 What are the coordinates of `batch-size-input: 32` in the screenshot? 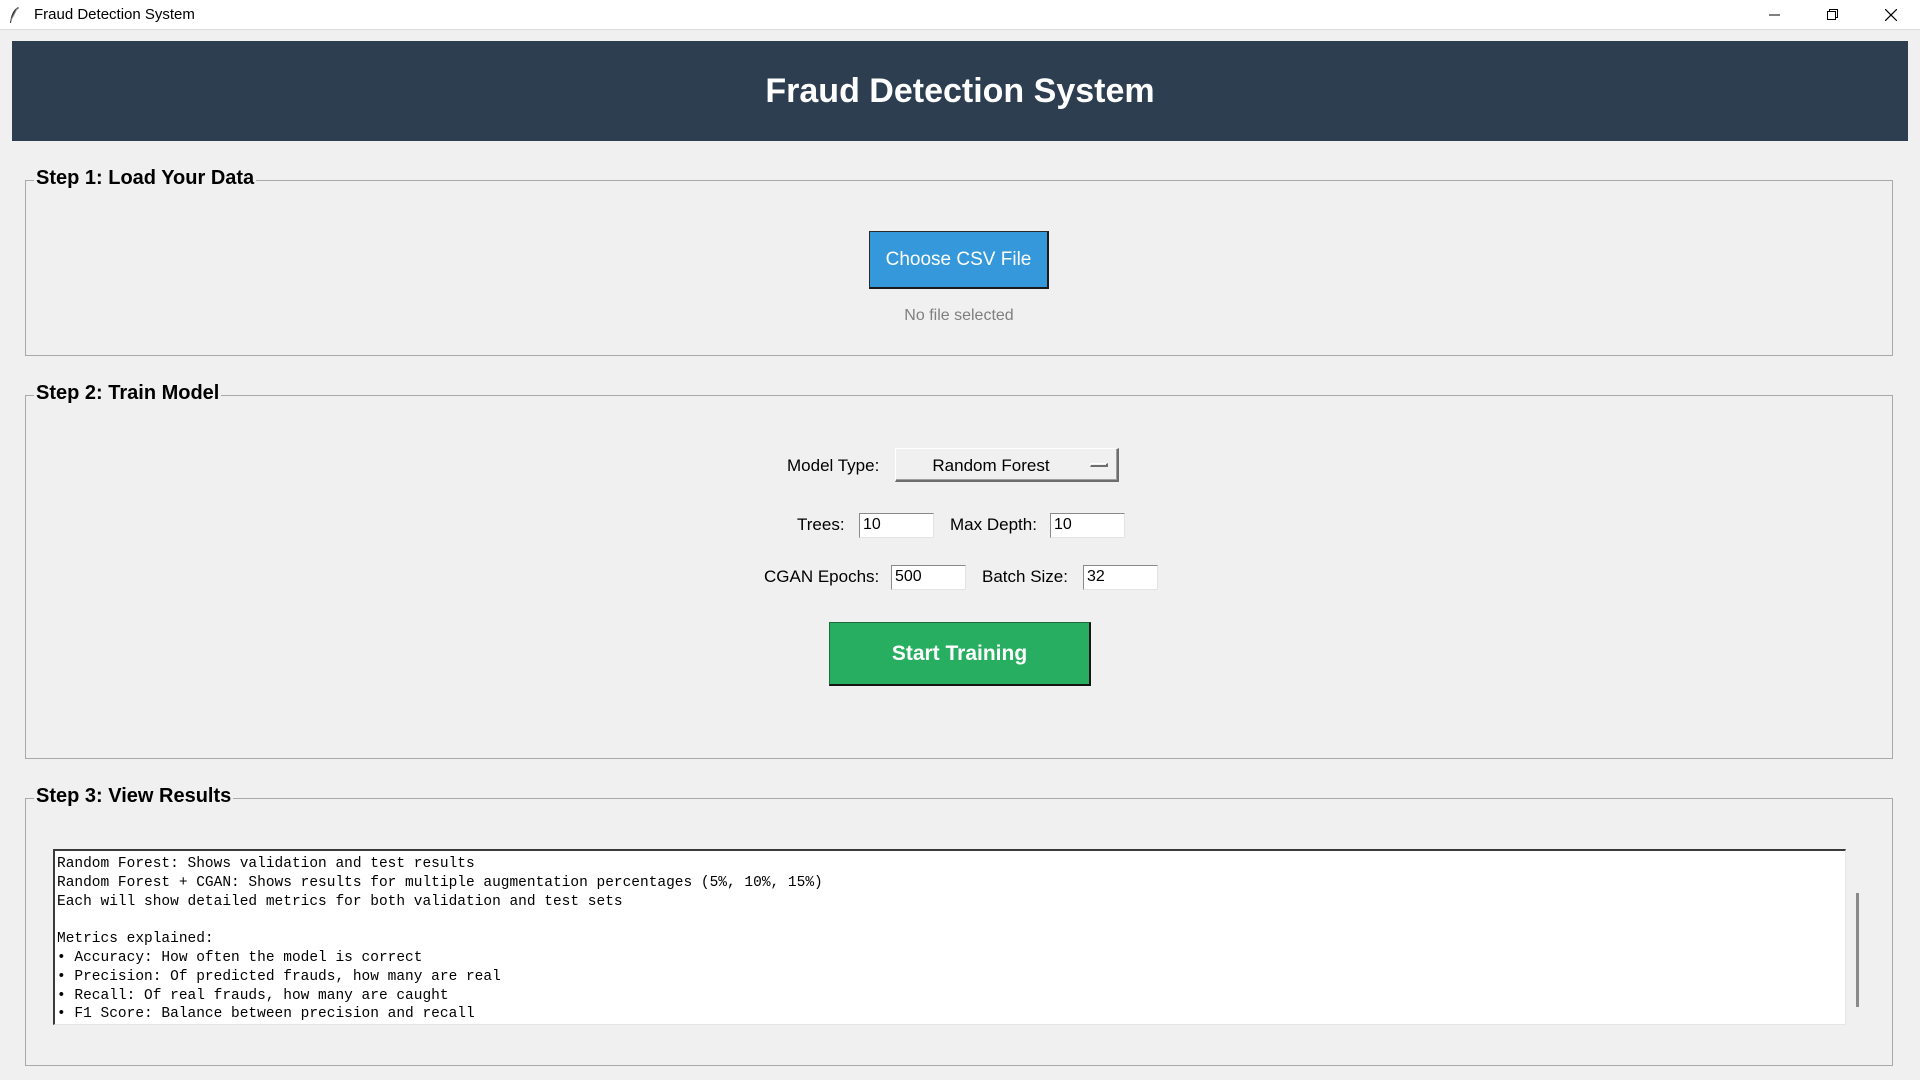 It's located at (1120, 577).